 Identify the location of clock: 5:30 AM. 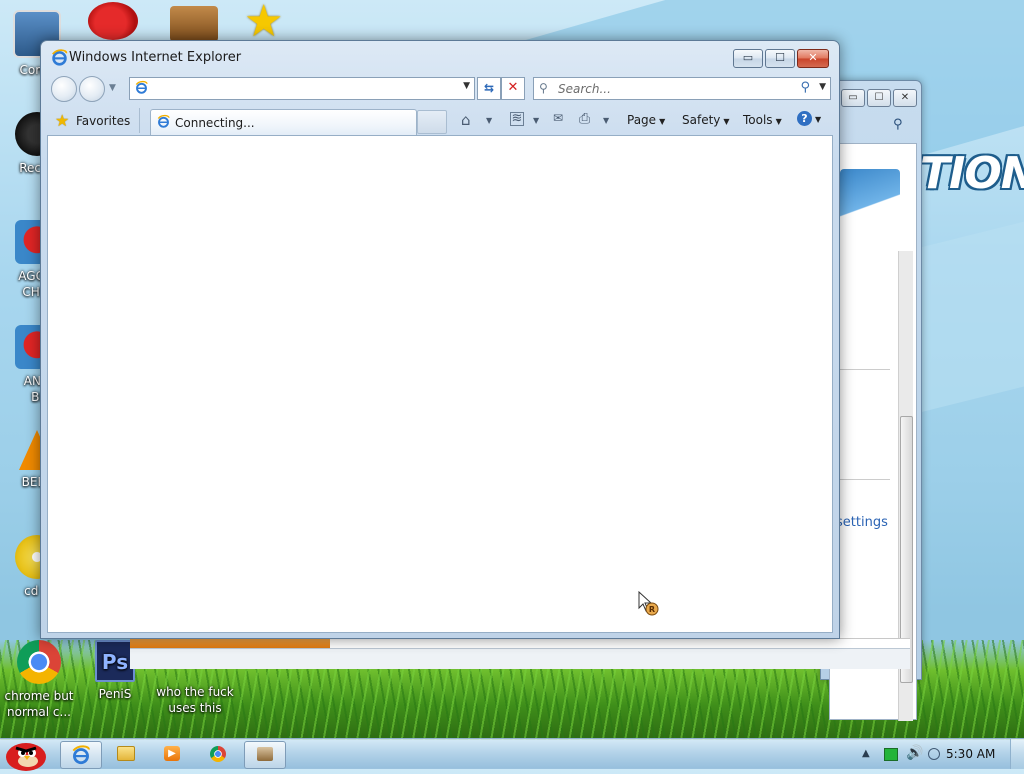
(970, 754).